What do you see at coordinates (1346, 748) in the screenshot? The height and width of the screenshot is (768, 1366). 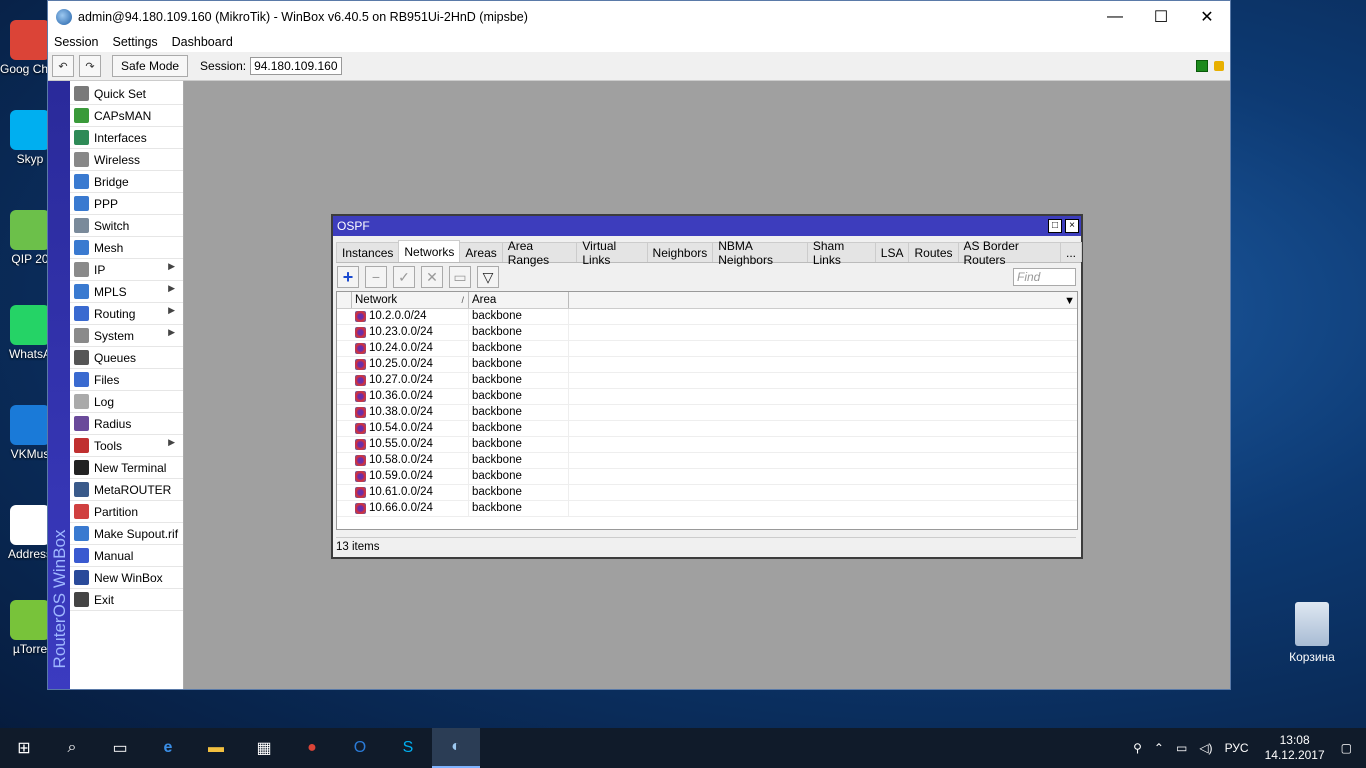 I see `notifications-icon: ▢` at bounding box center [1346, 748].